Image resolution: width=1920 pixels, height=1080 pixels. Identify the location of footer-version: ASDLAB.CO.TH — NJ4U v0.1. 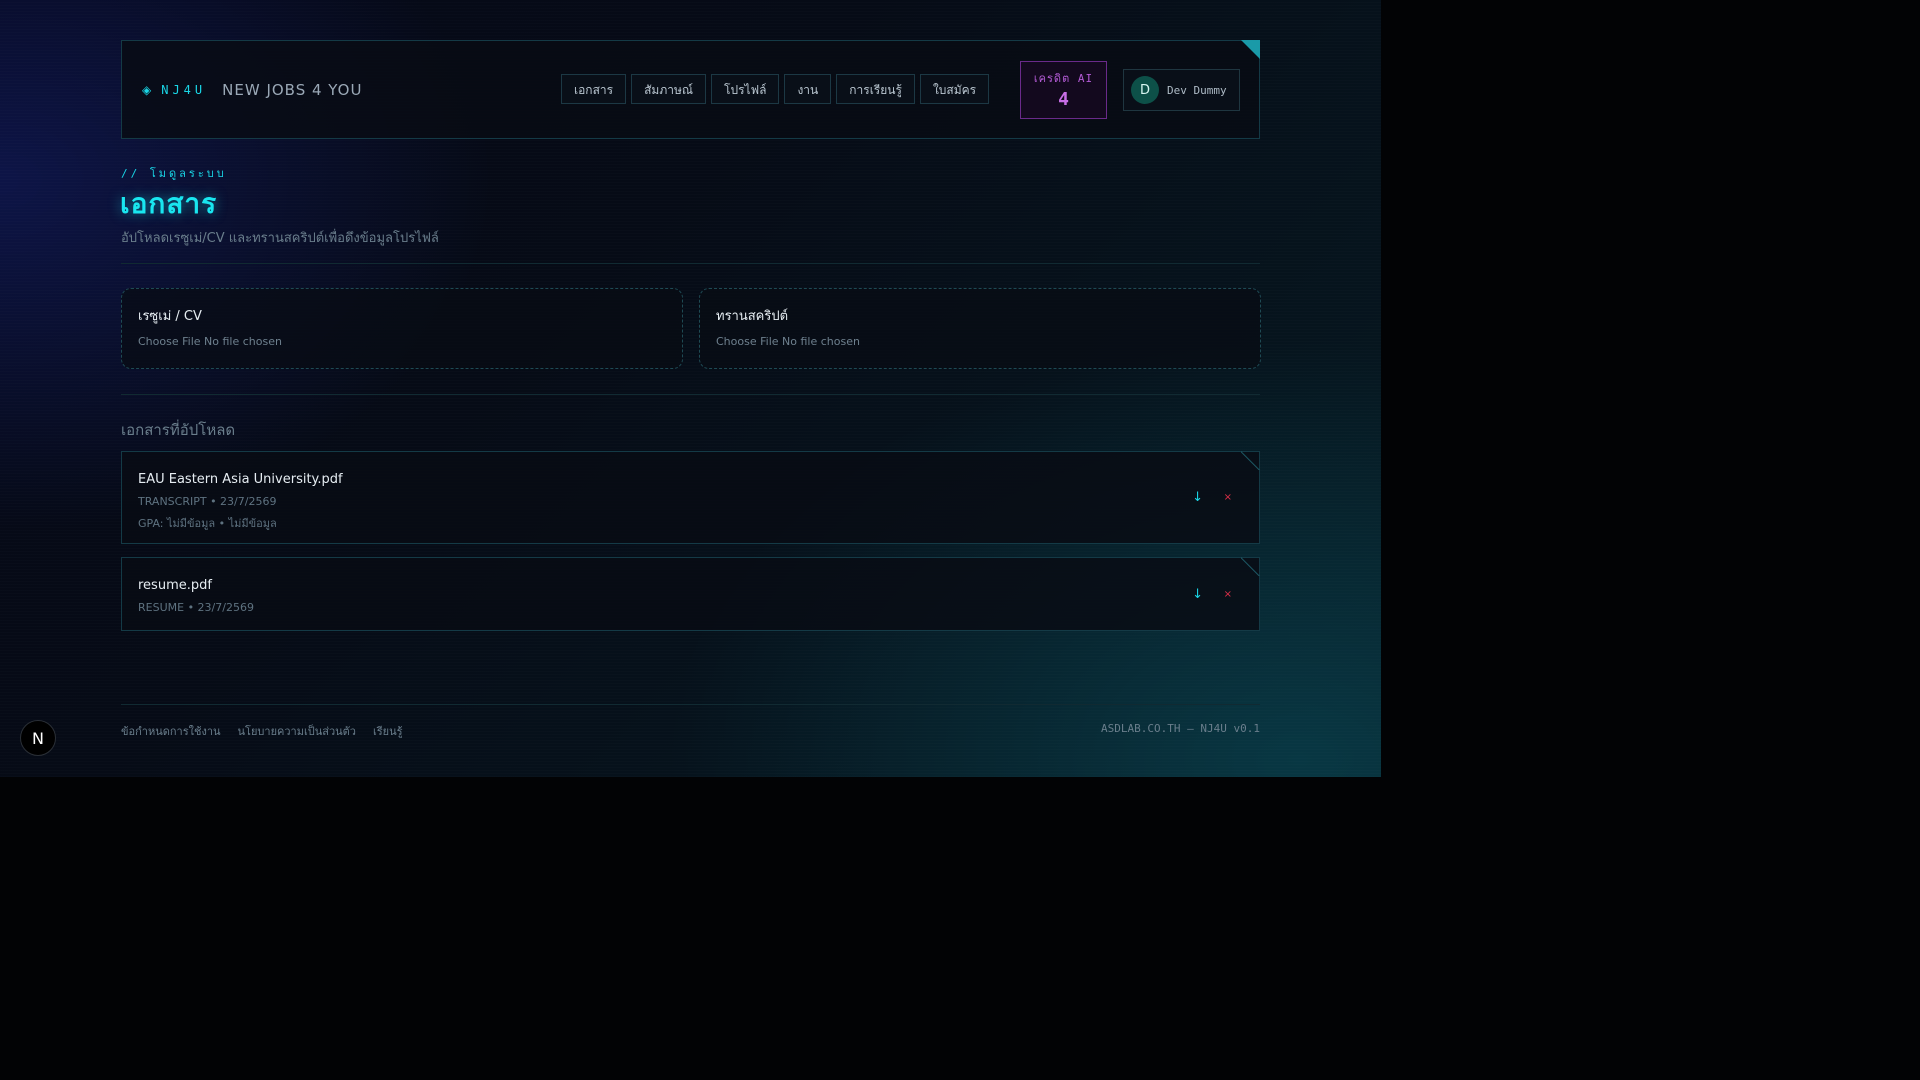
(1180, 728).